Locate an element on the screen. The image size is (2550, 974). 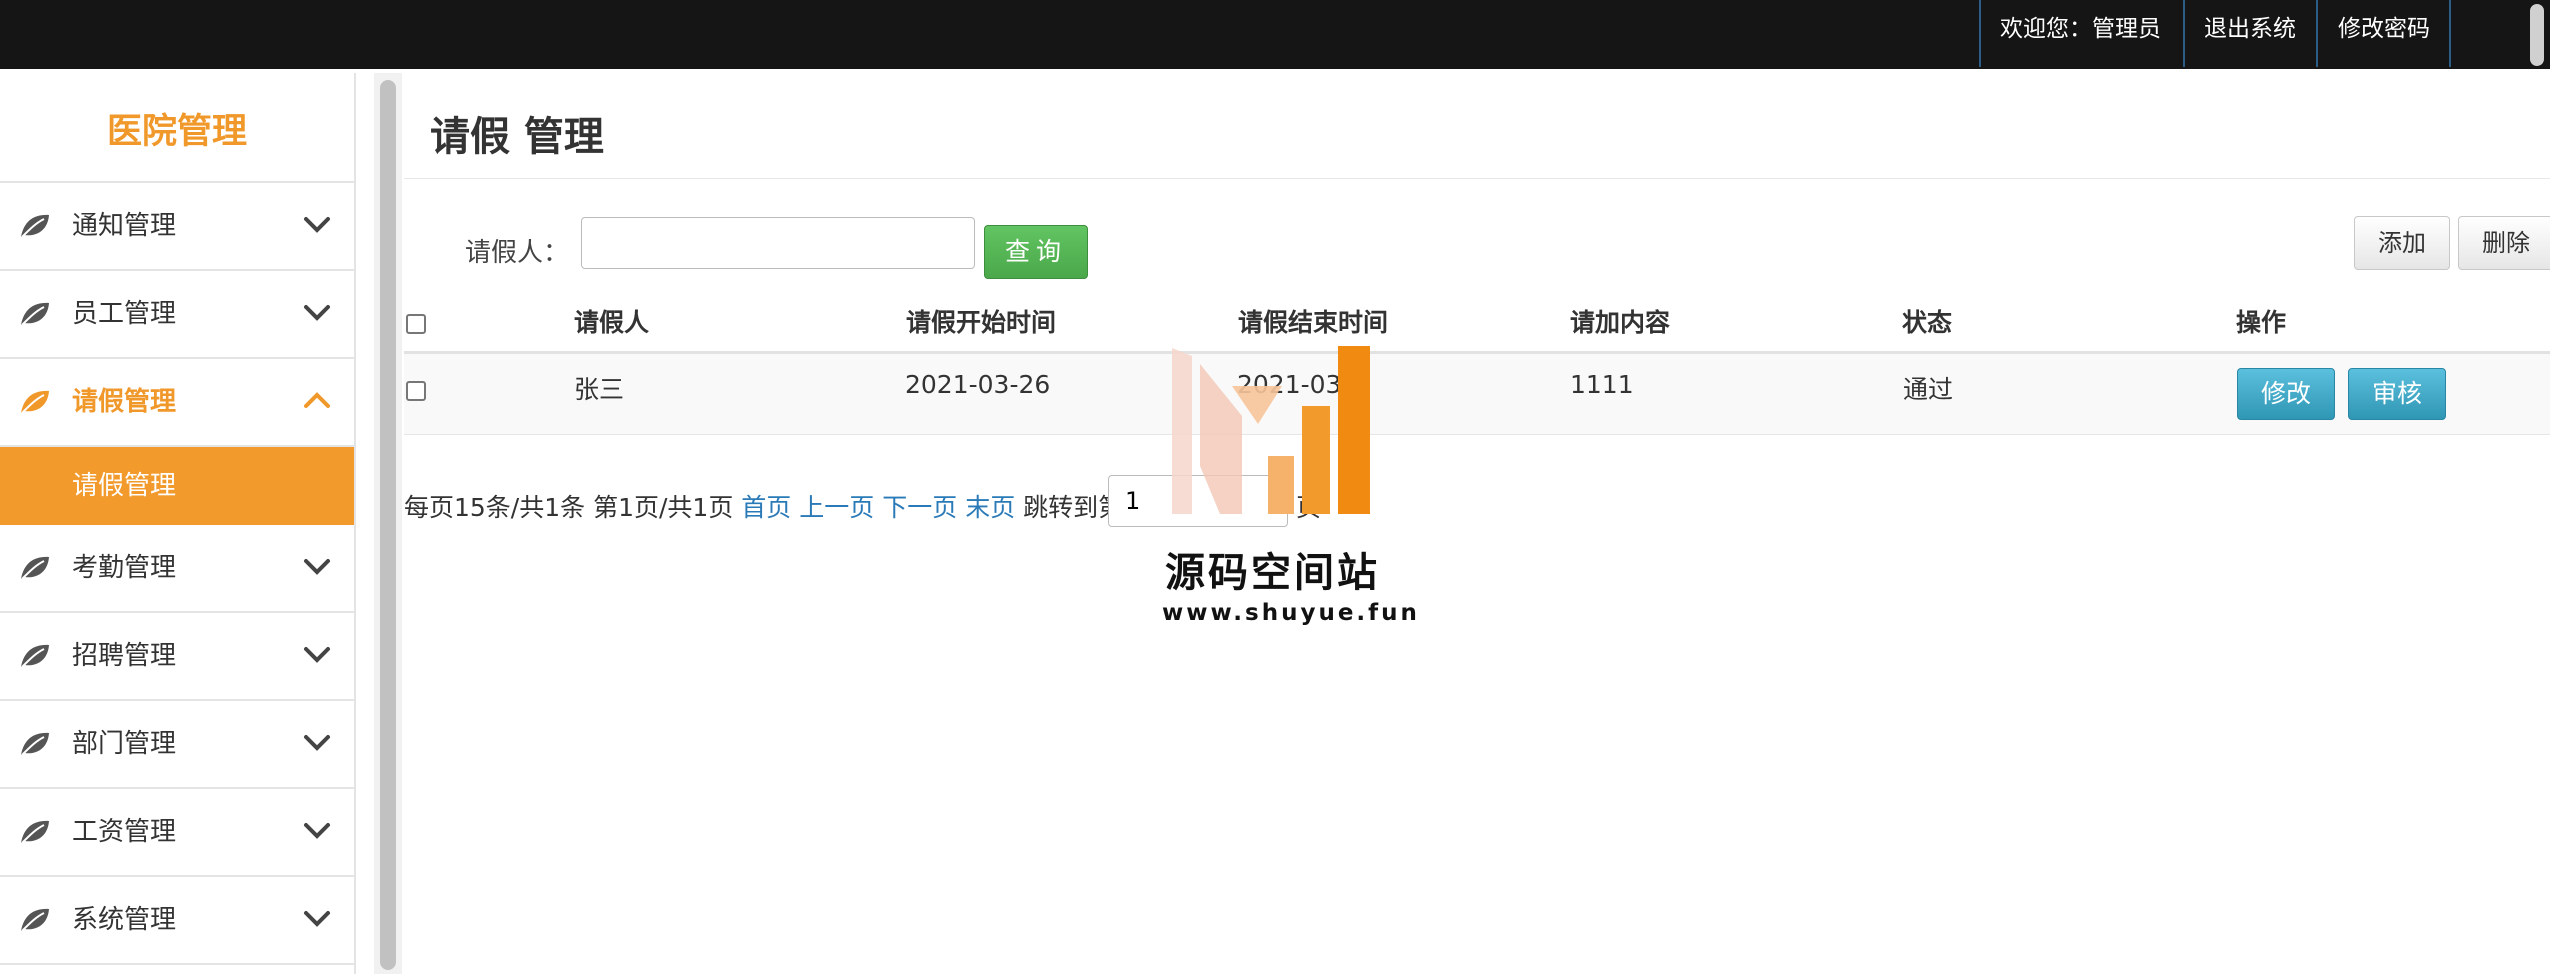
watermark-name: 源码空间站 is located at coordinates (1272, 573).